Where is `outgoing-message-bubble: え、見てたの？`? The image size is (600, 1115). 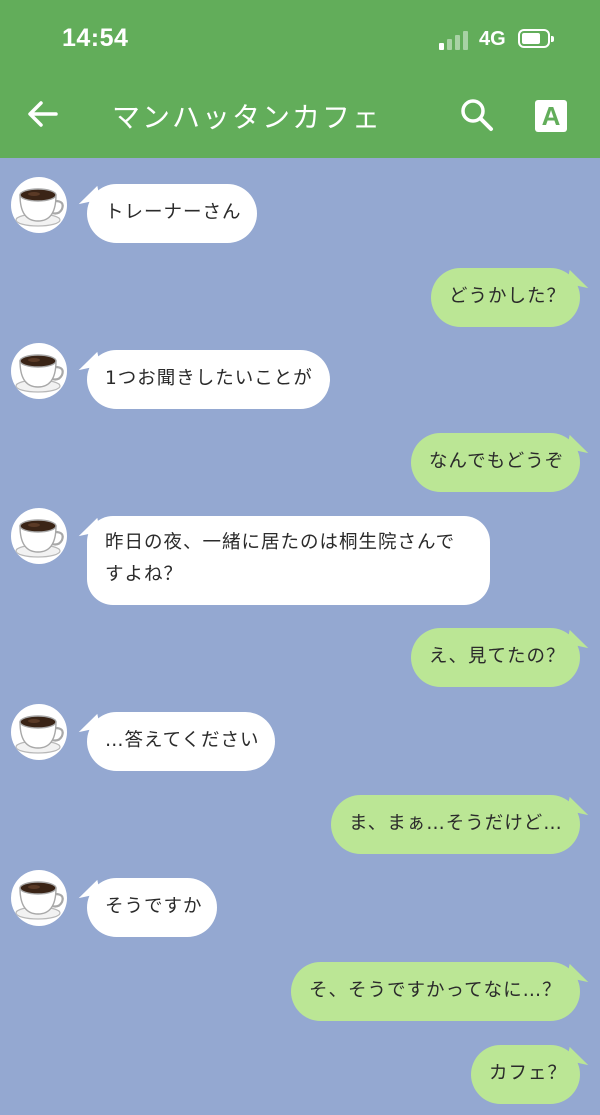
outgoing-message-bubble: え、見てたの？ is located at coordinates (495, 657).